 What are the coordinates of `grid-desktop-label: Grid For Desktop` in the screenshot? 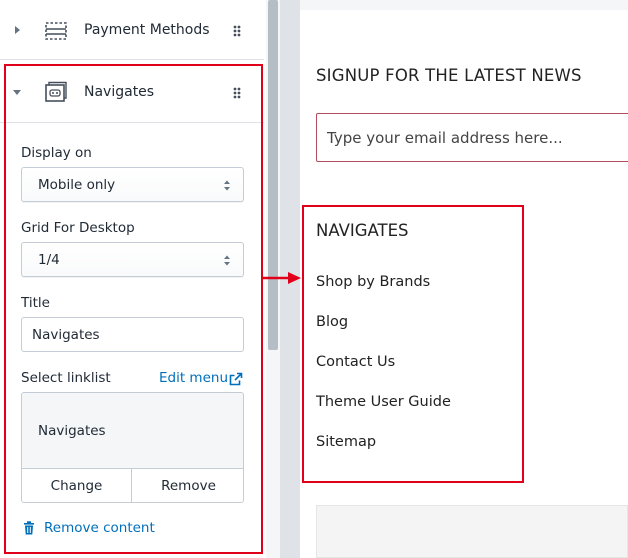 It's located at (78, 228).